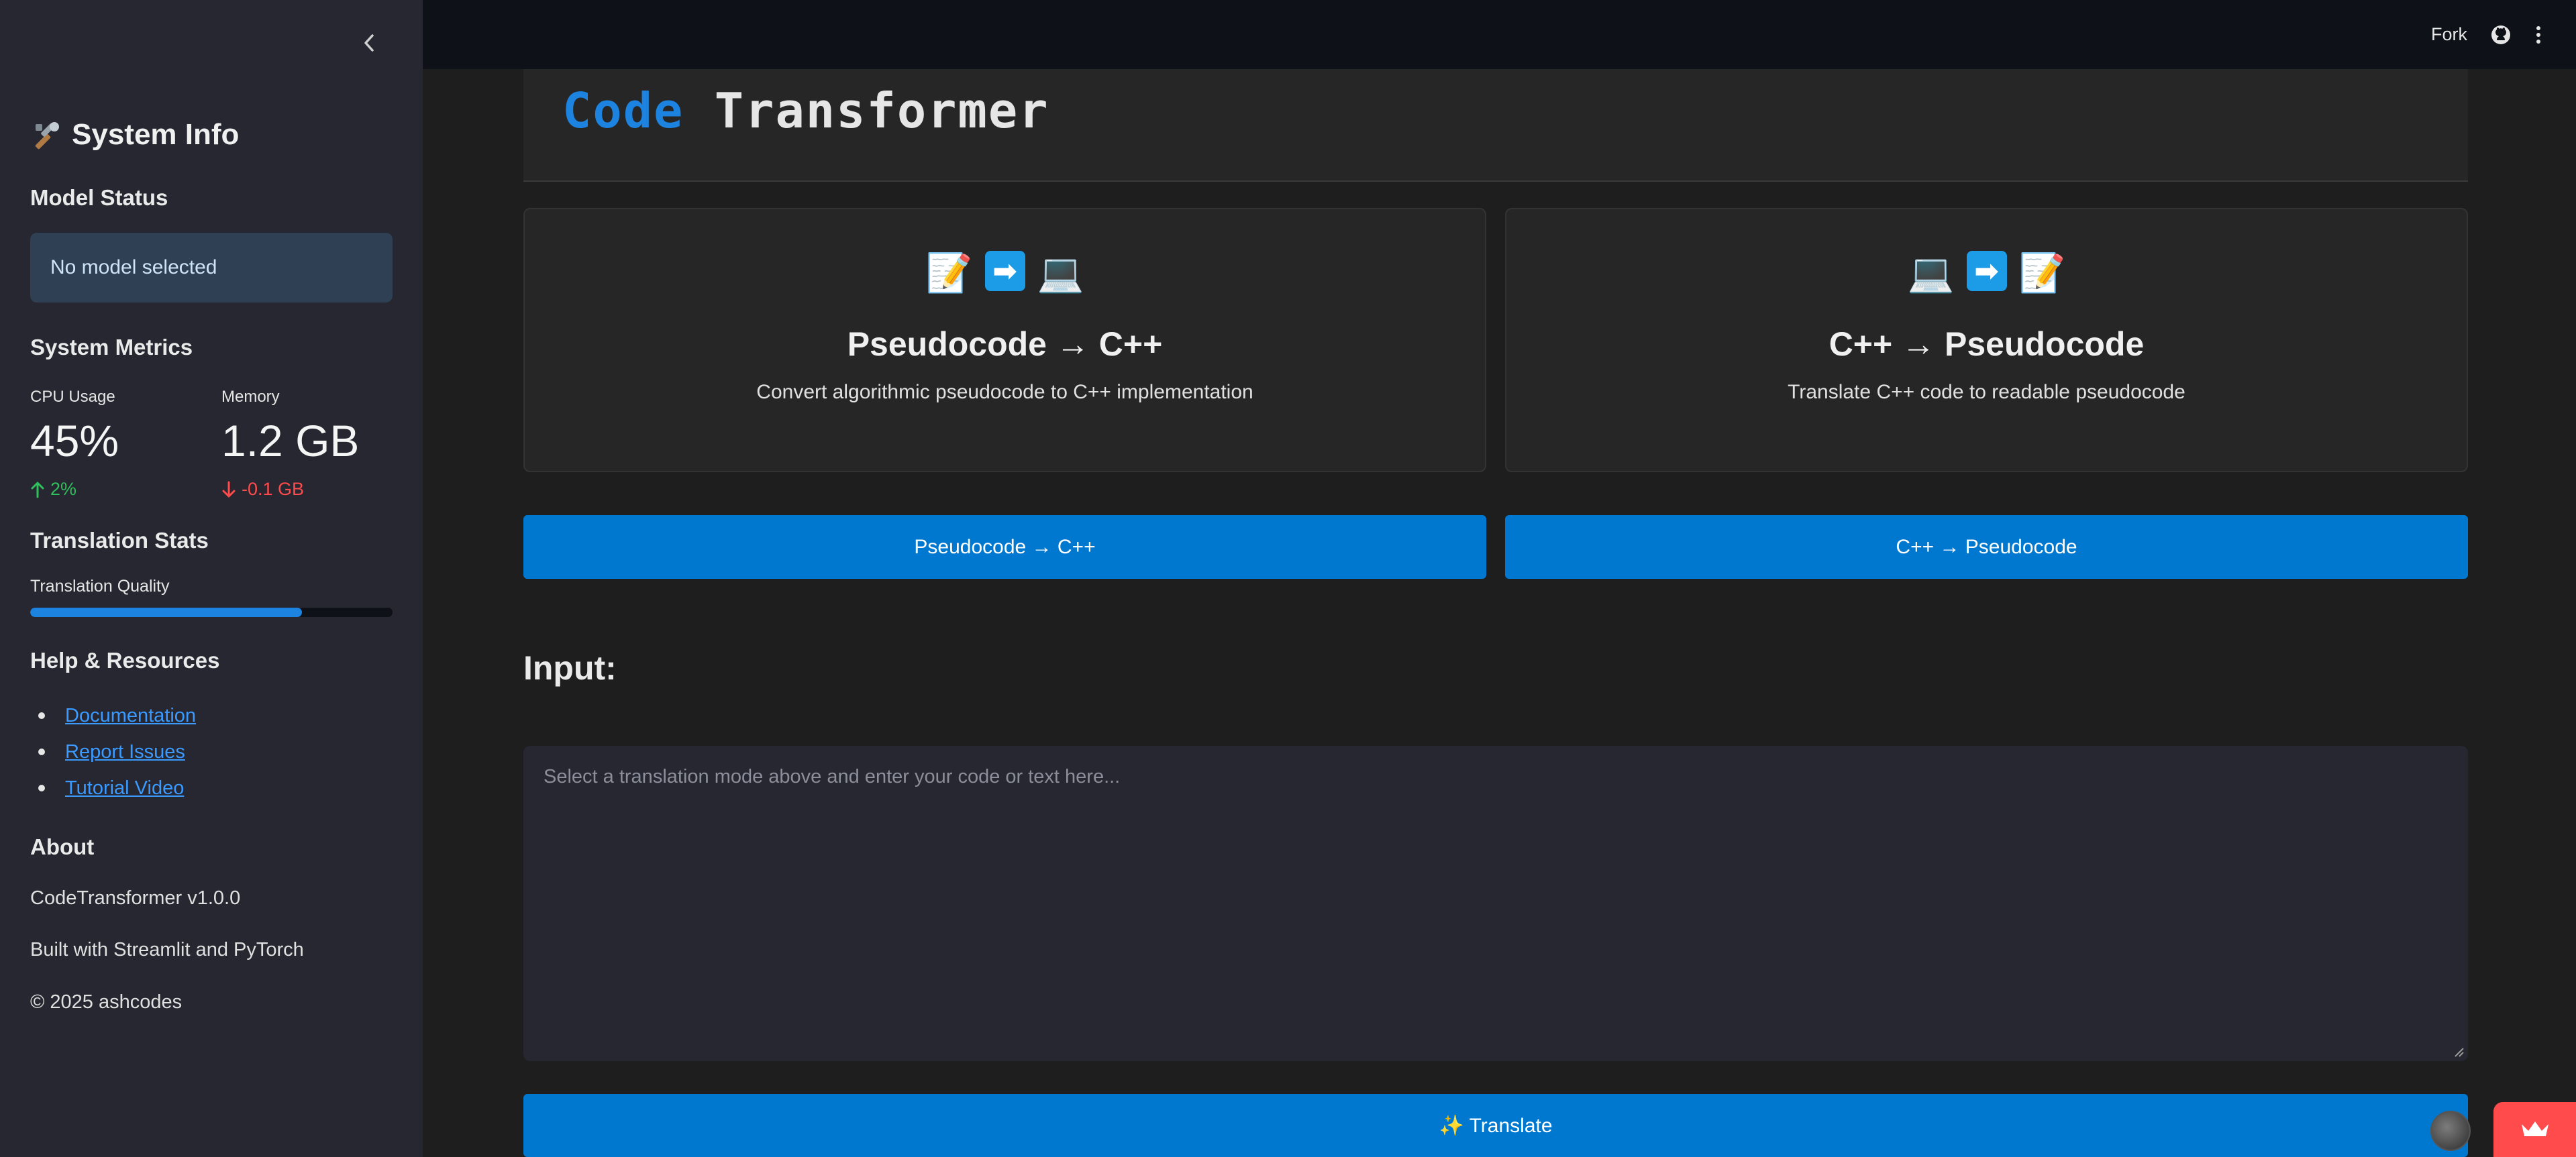 This screenshot has height=1157, width=2576. Describe the element at coordinates (229, 489) in the screenshot. I see `arrow-down-icon` at that location.